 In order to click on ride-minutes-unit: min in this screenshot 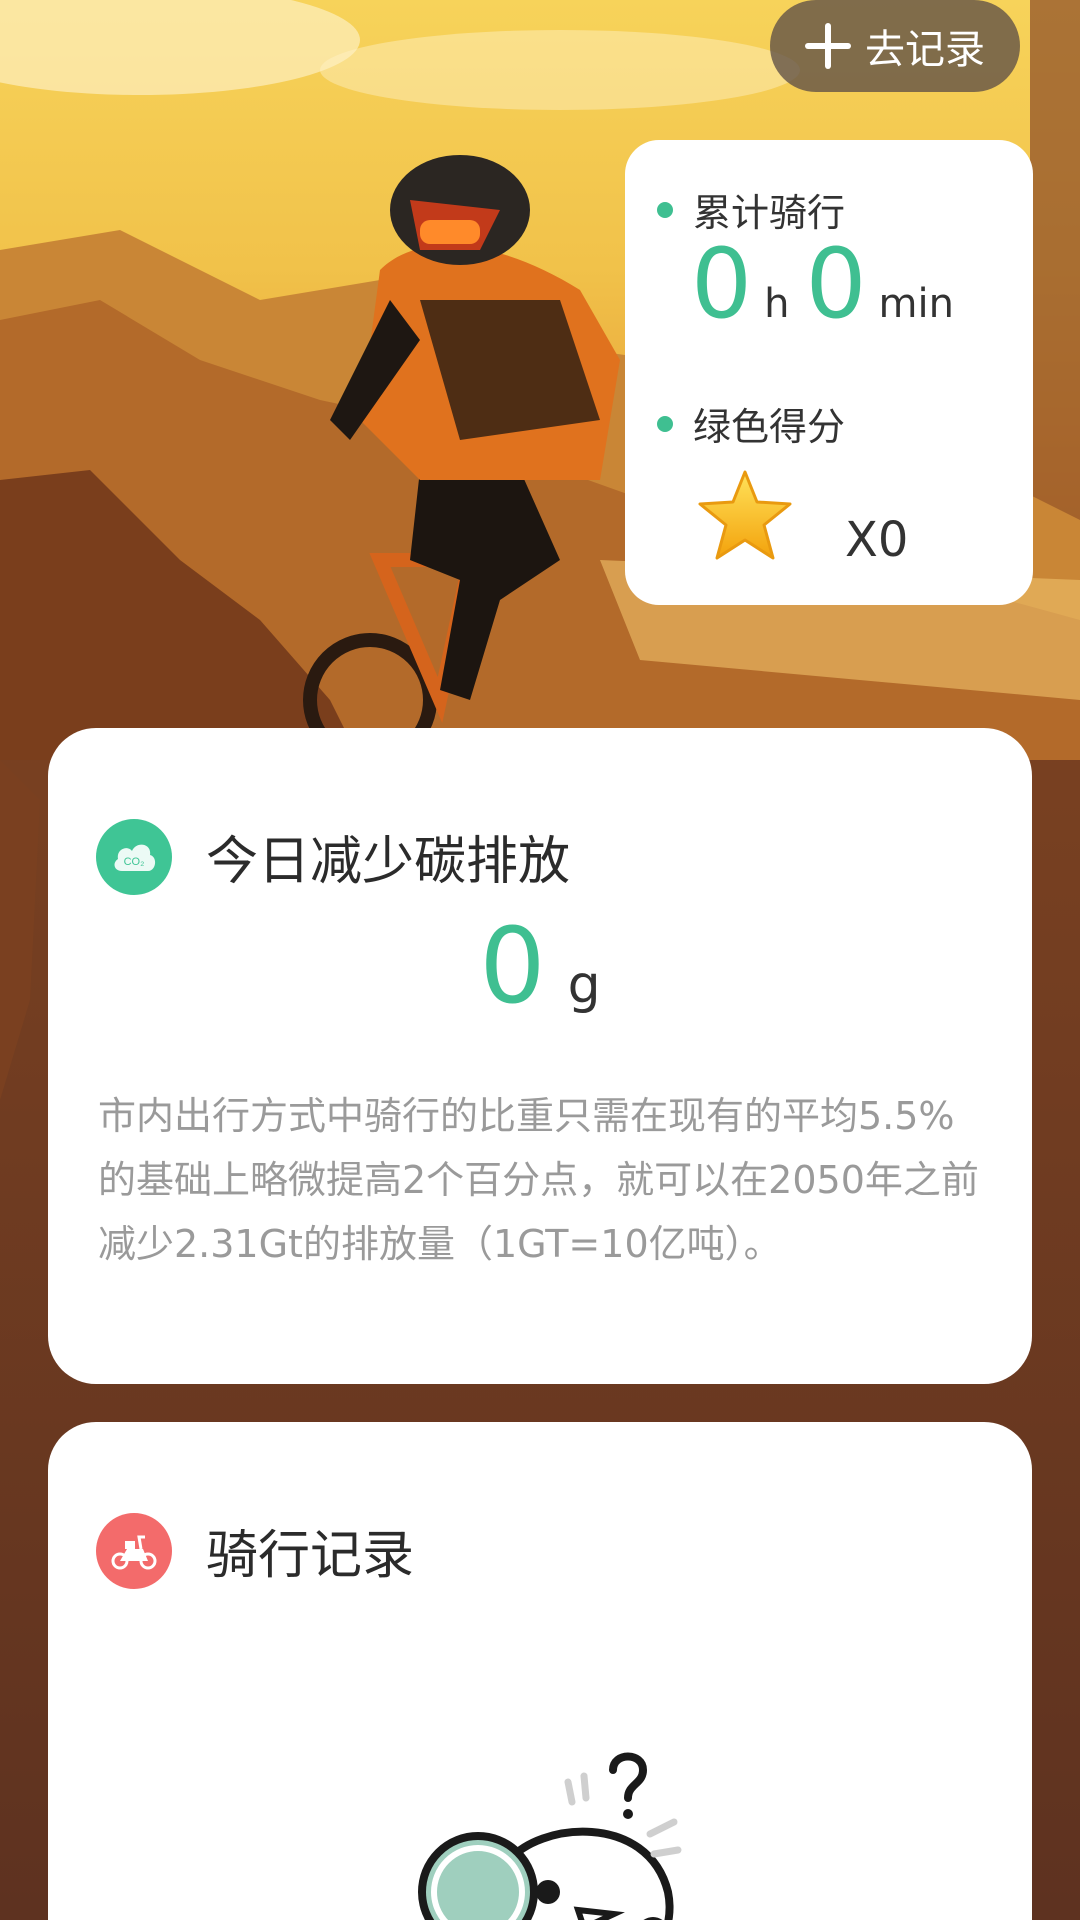, I will do `click(916, 304)`.